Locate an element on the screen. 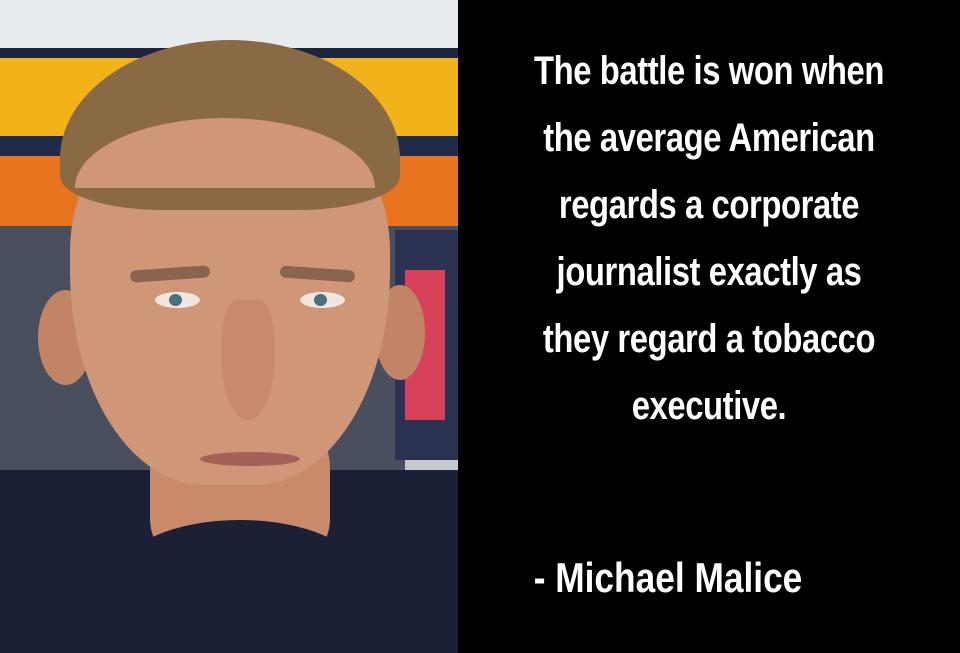 Image resolution: width=960 pixels, height=653 pixels. eye-right is located at coordinates (322, 300).